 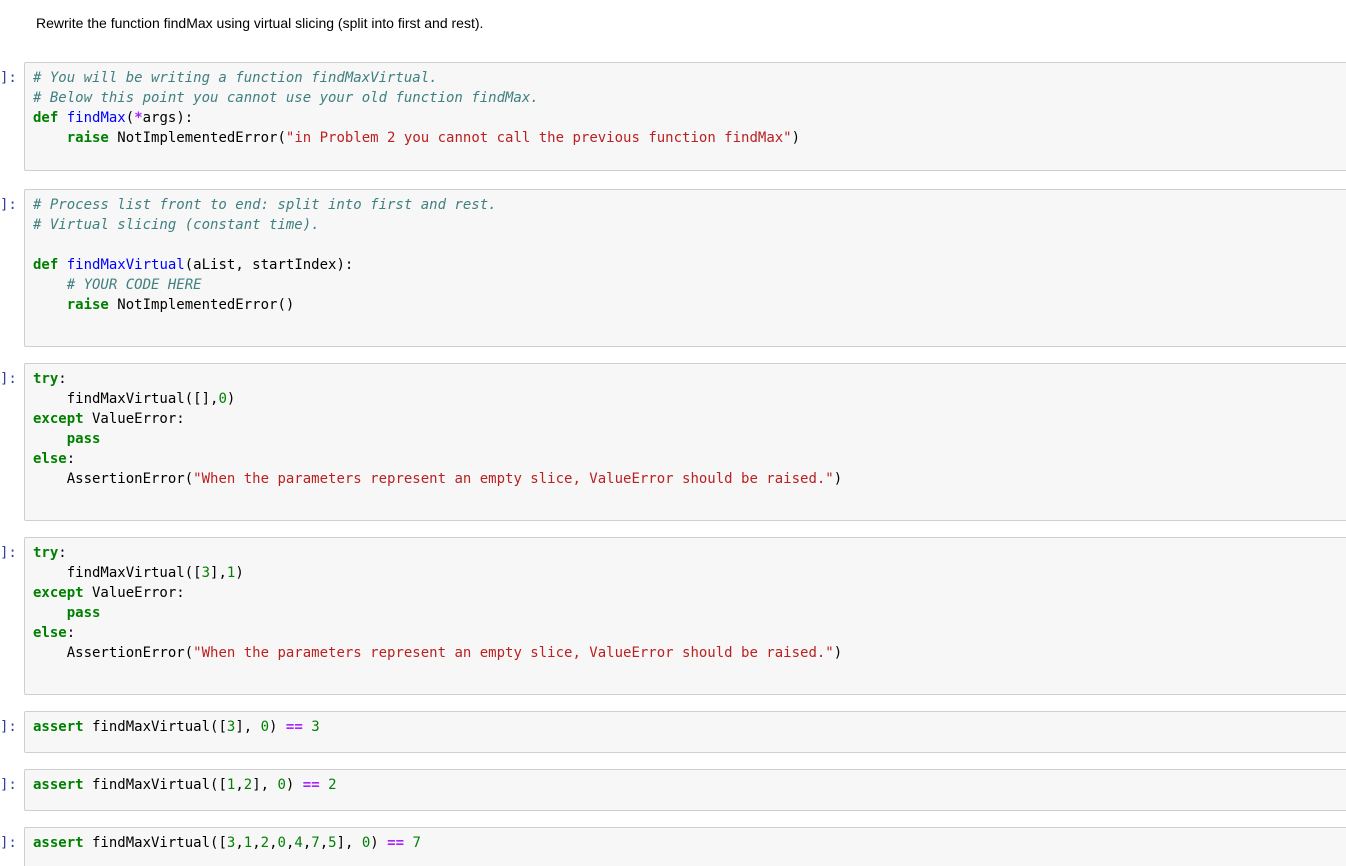 I want to click on code-editor: assert findMaxVirtual([3], 0) == 3, so click(x=685, y=732).